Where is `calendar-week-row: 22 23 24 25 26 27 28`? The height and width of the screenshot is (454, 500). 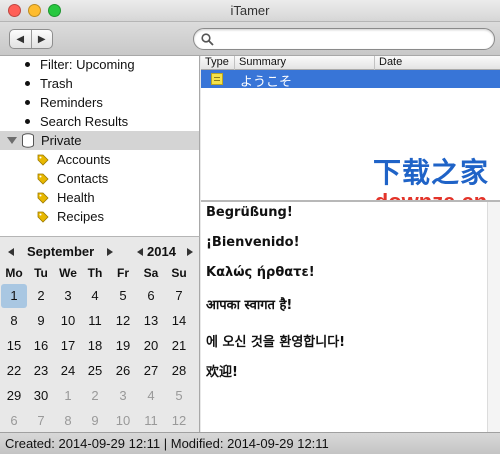
calendar-week-row: 22 23 24 25 26 27 28 is located at coordinates (100, 371).